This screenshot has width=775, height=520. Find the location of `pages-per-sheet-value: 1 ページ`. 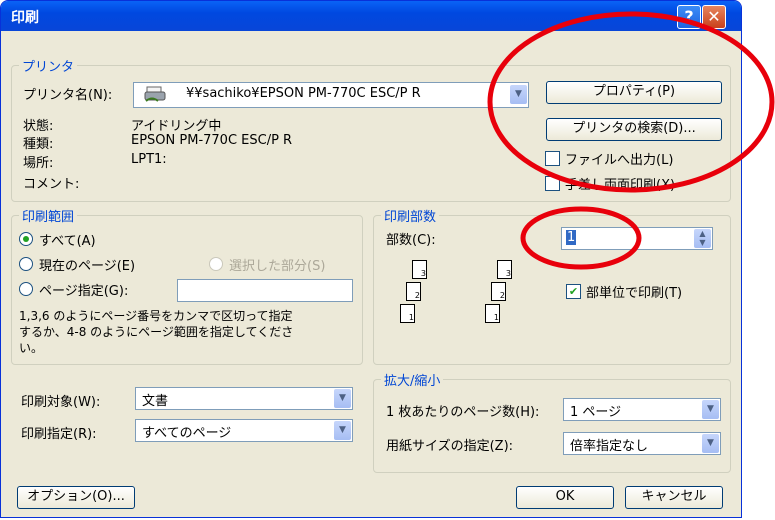

pages-per-sheet-value: 1 ページ is located at coordinates (596, 412).